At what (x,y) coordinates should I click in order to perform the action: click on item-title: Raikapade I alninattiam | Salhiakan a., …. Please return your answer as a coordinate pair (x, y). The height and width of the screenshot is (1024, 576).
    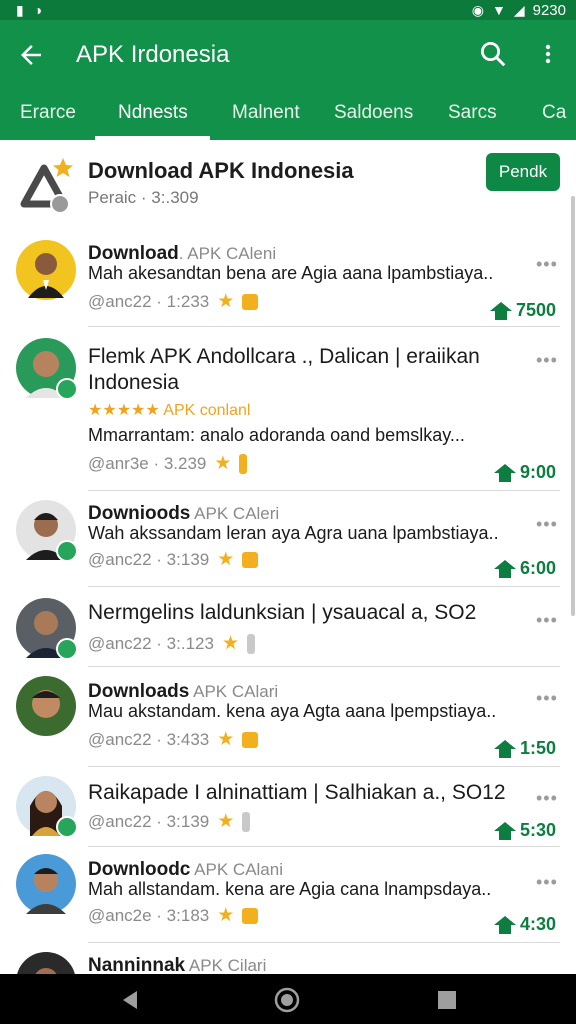
    Looking at the image, I should click on (297, 793).